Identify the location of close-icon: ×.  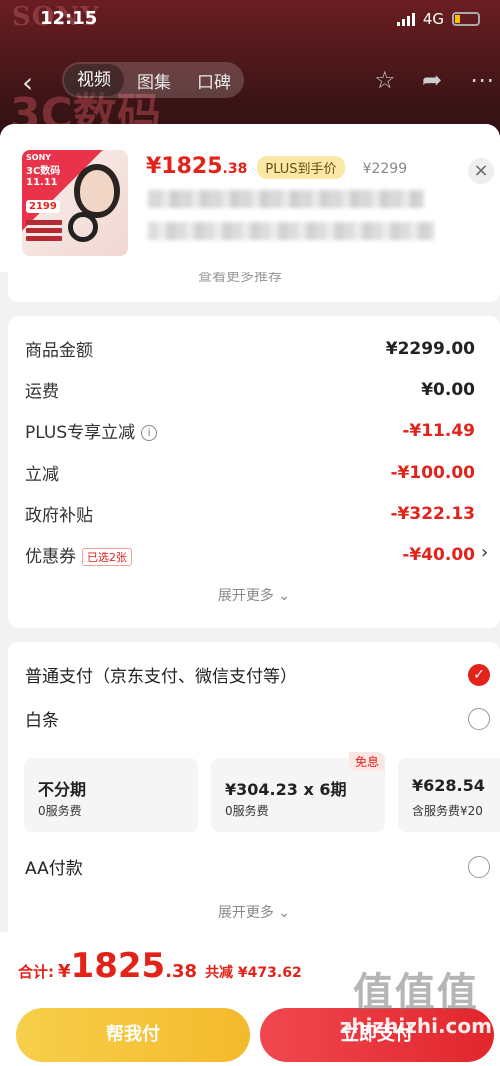
(481, 171).